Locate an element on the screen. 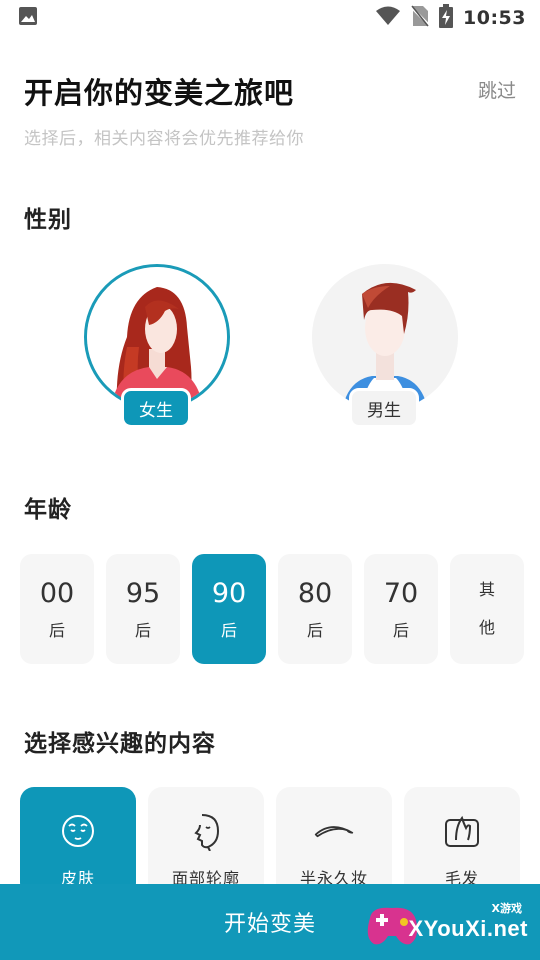  wifi-icon is located at coordinates (388, 18).